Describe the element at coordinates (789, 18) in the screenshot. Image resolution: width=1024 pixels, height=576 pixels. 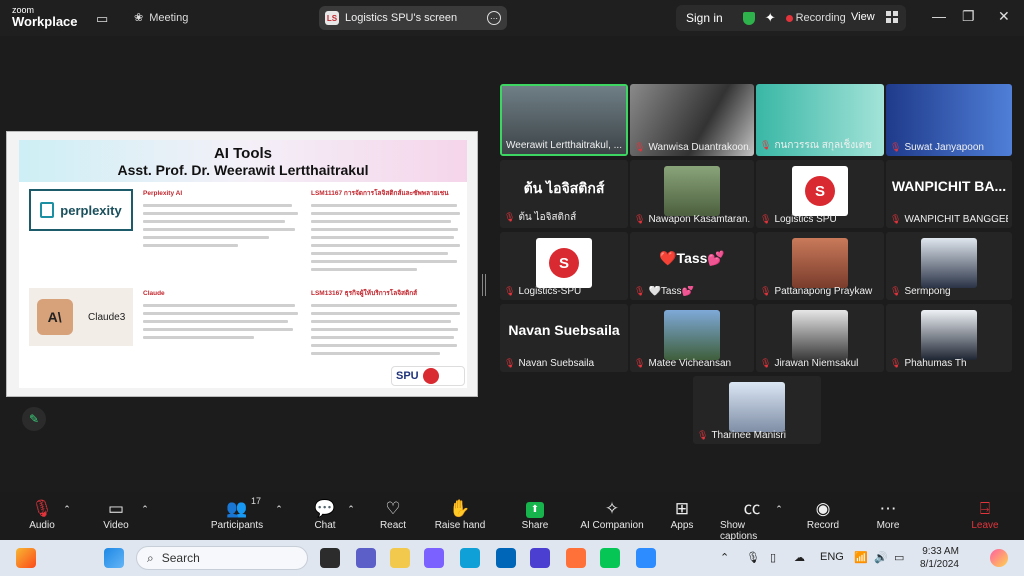
I see `record-dot-icon` at that location.